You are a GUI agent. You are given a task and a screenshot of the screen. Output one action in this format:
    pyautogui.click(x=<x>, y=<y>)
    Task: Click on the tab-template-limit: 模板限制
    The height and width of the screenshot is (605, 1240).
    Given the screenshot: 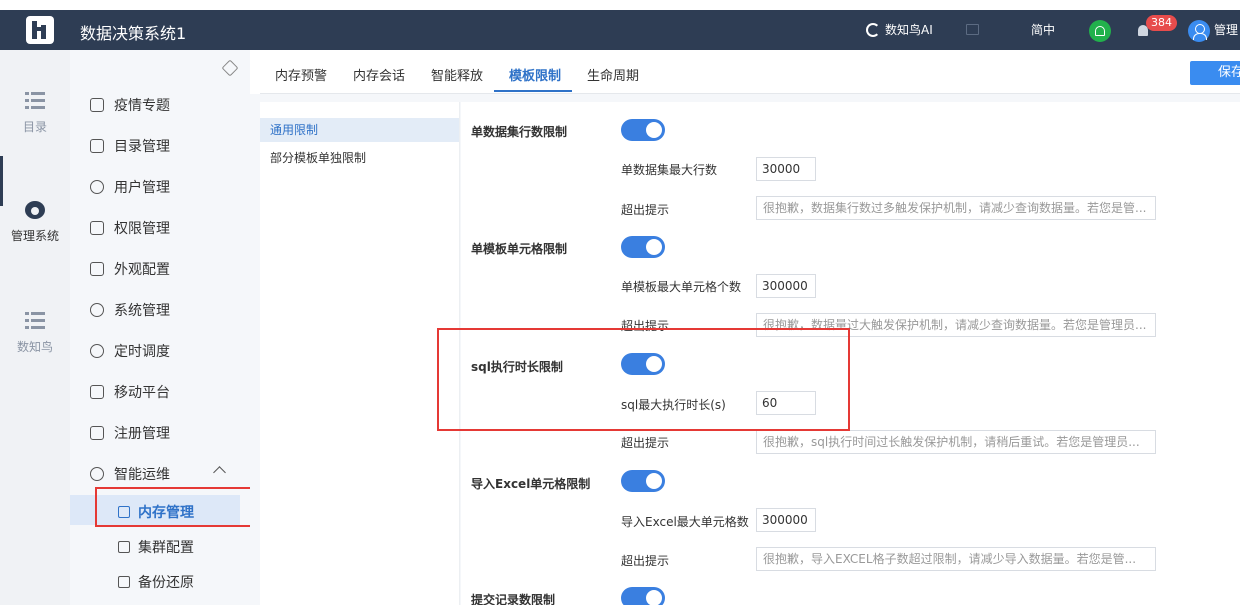 What is the action you would take?
    pyautogui.click(x=535, y=74)
    